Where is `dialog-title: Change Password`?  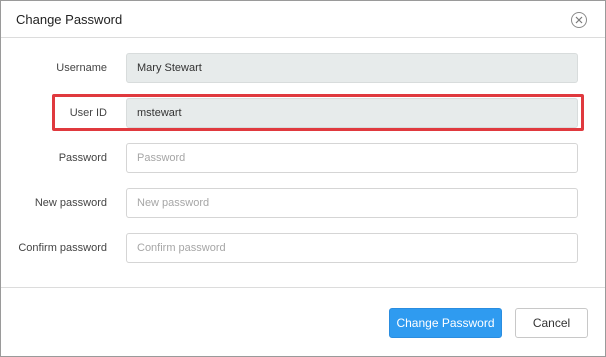
dialog-title: Change Password is located at coordinates (69, 19).